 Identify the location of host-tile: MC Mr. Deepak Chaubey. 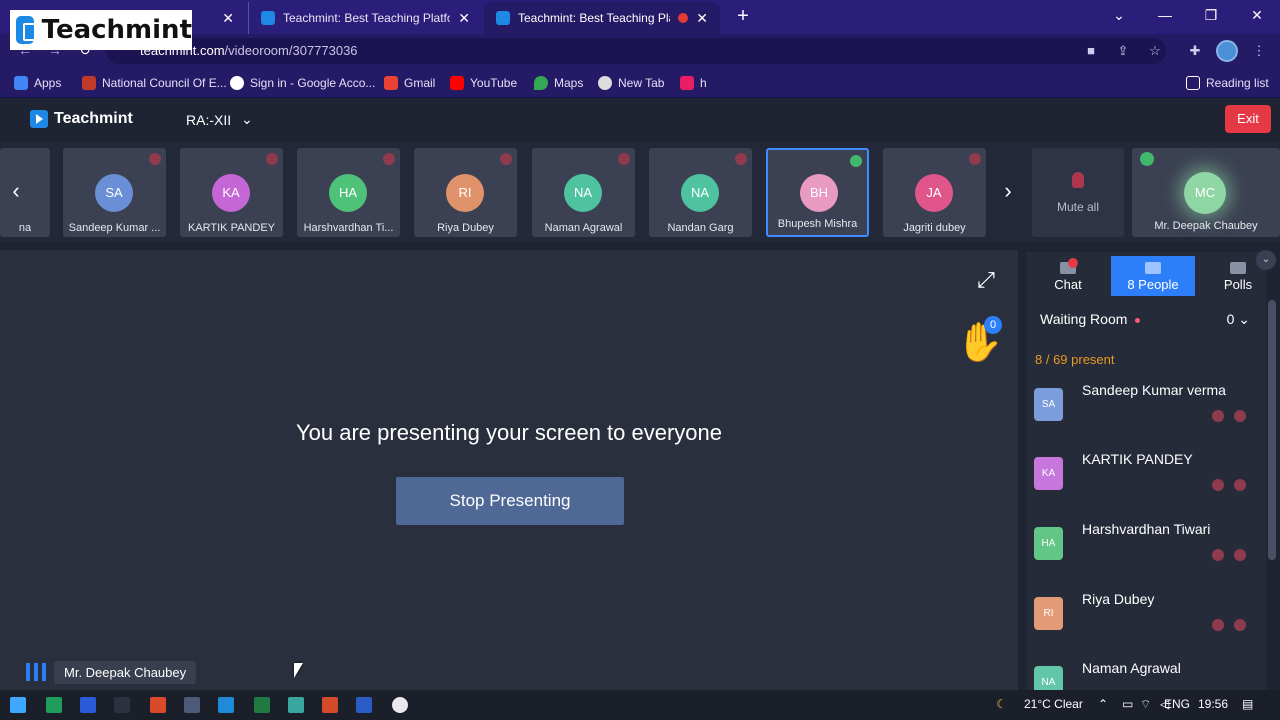
(1206, 192).